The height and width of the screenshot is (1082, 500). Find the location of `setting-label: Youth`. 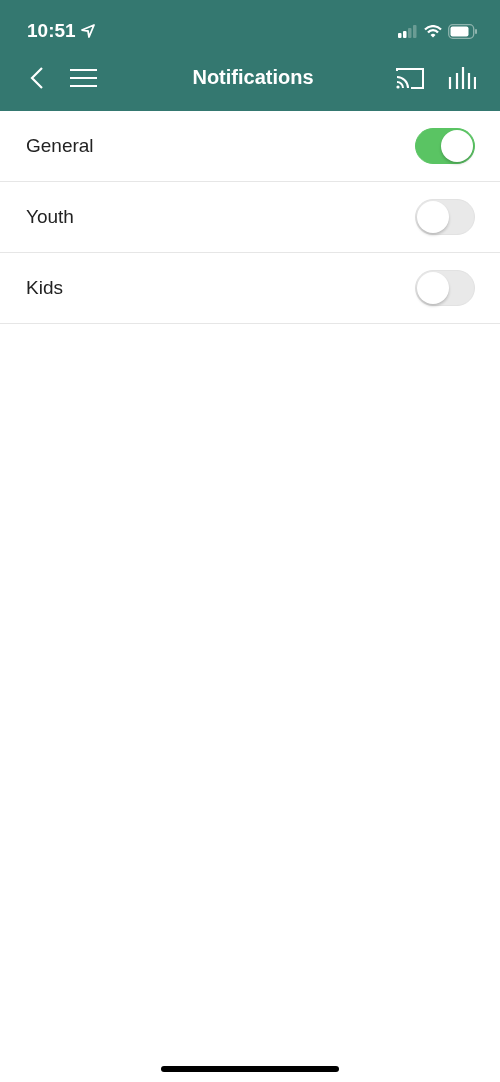

setting-label: Youth is located at coordinates (50, 217).